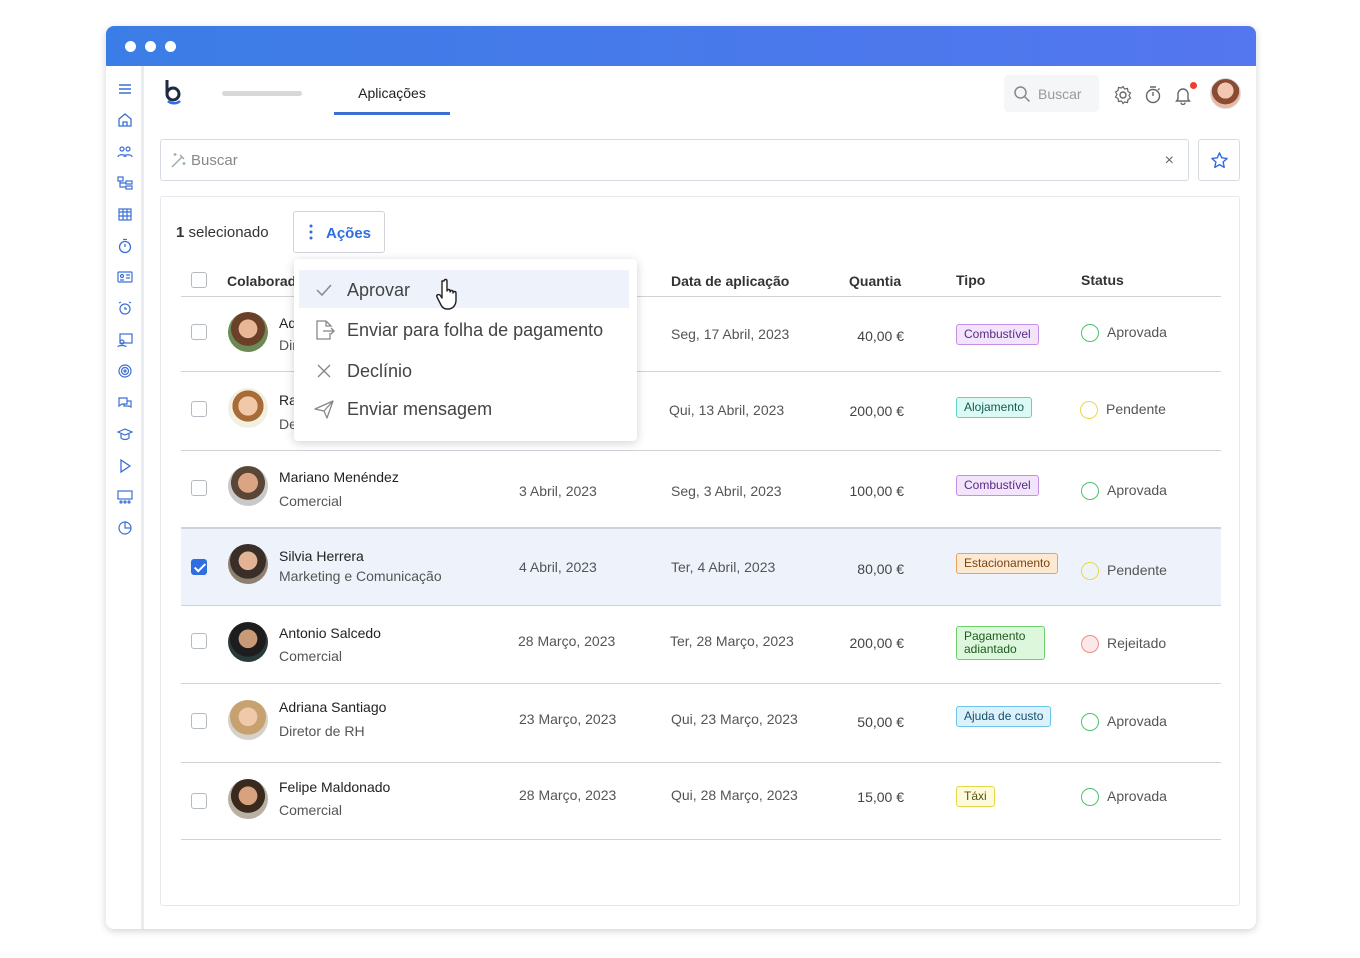  Describe the element at coordinates (214, 160) in the screenshot. I see `filter-search-placeholder: Buscar` at that location.